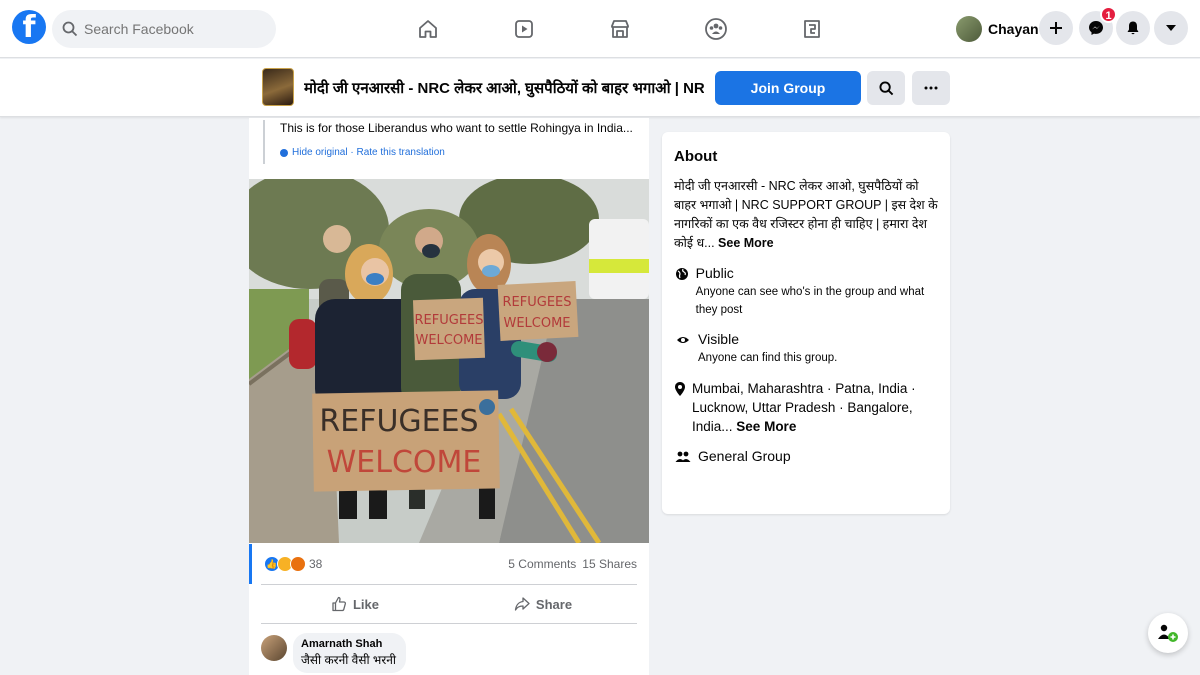 The image size is (1200, 675). I want to click on small-sign-1: REFUGEES WELCOME, so click(449, 329).